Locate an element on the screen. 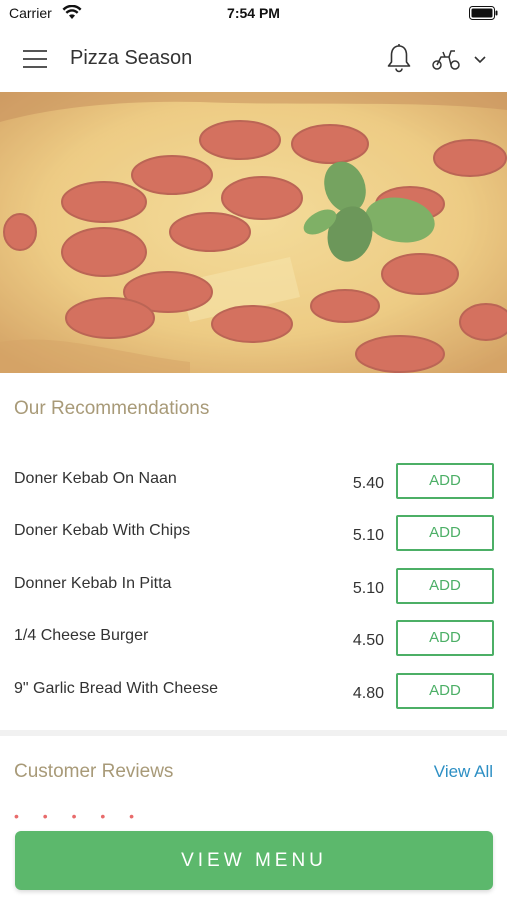  item-price: 4.50 is located at coordinates (368, 640).